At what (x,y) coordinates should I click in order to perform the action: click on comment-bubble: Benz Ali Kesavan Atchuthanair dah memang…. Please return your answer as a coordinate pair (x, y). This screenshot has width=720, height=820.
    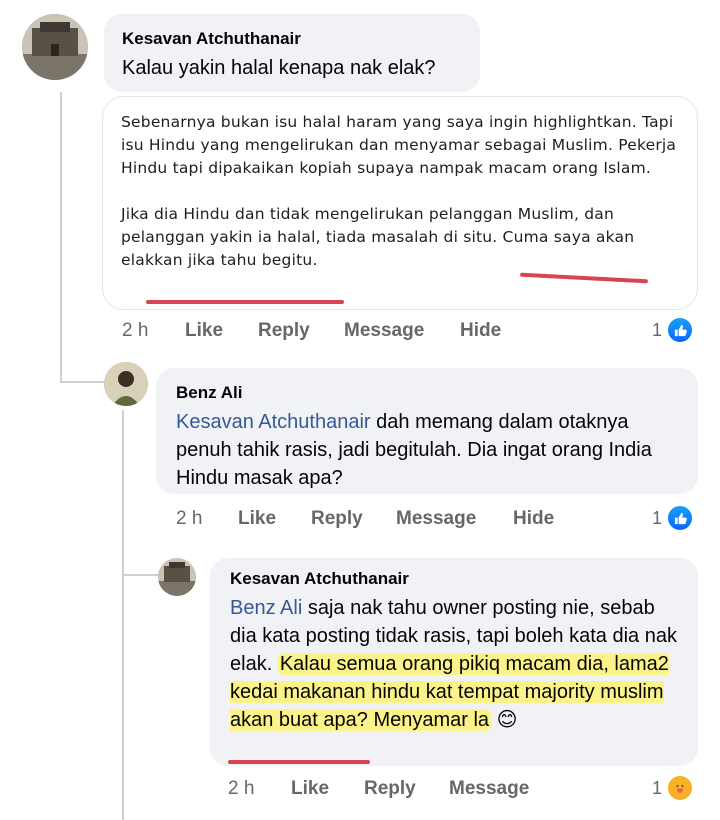
    Looking at the image, I should click on (427, 431).